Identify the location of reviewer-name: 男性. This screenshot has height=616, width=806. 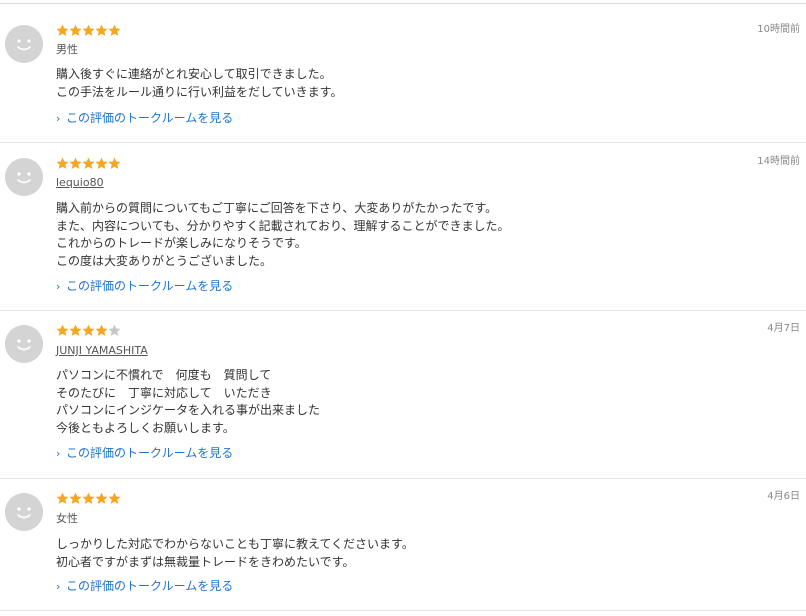
(67, 49).